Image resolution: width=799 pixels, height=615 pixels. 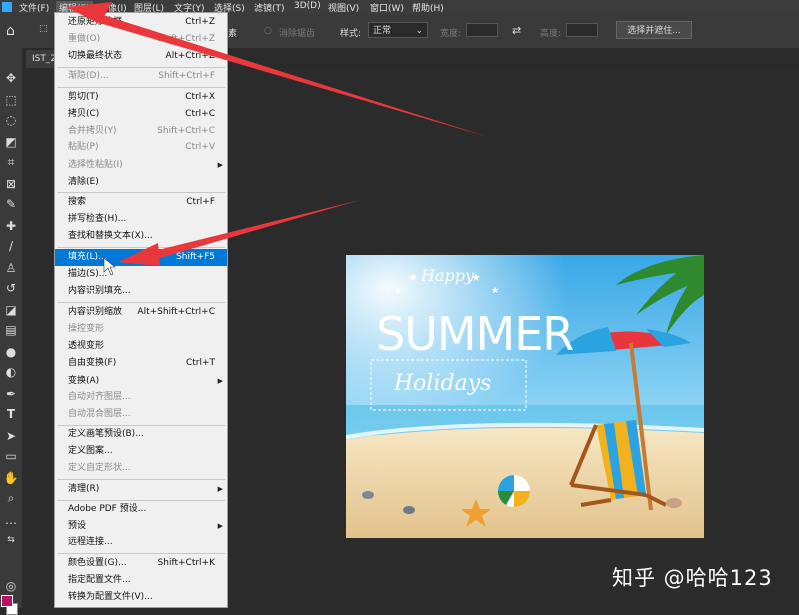 I want to click on canvas-happy-text: Happy, so click(x=447, y=275).